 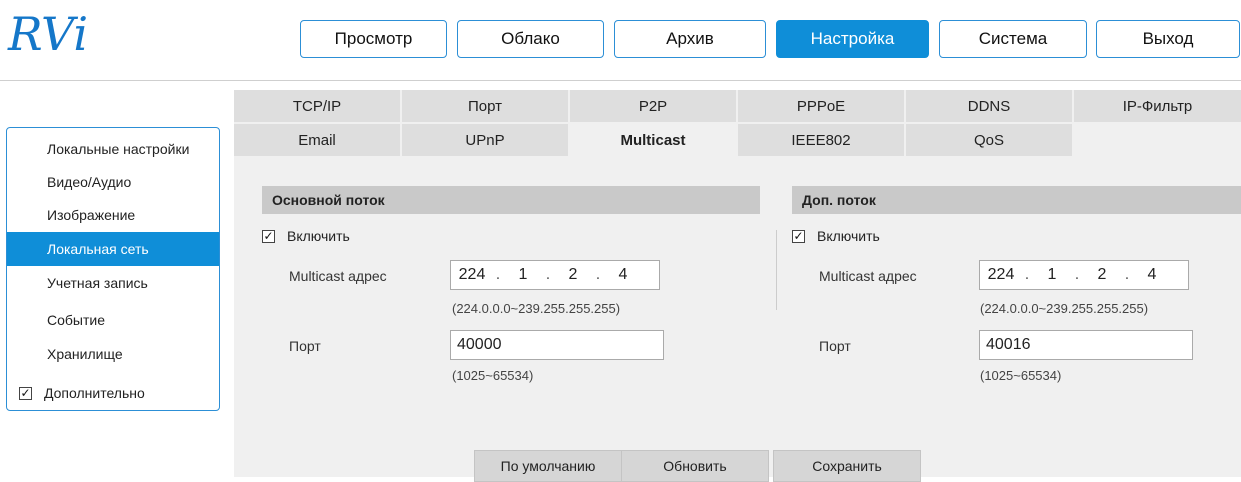 I want to click on header-divider, so click(x=620, y=80).